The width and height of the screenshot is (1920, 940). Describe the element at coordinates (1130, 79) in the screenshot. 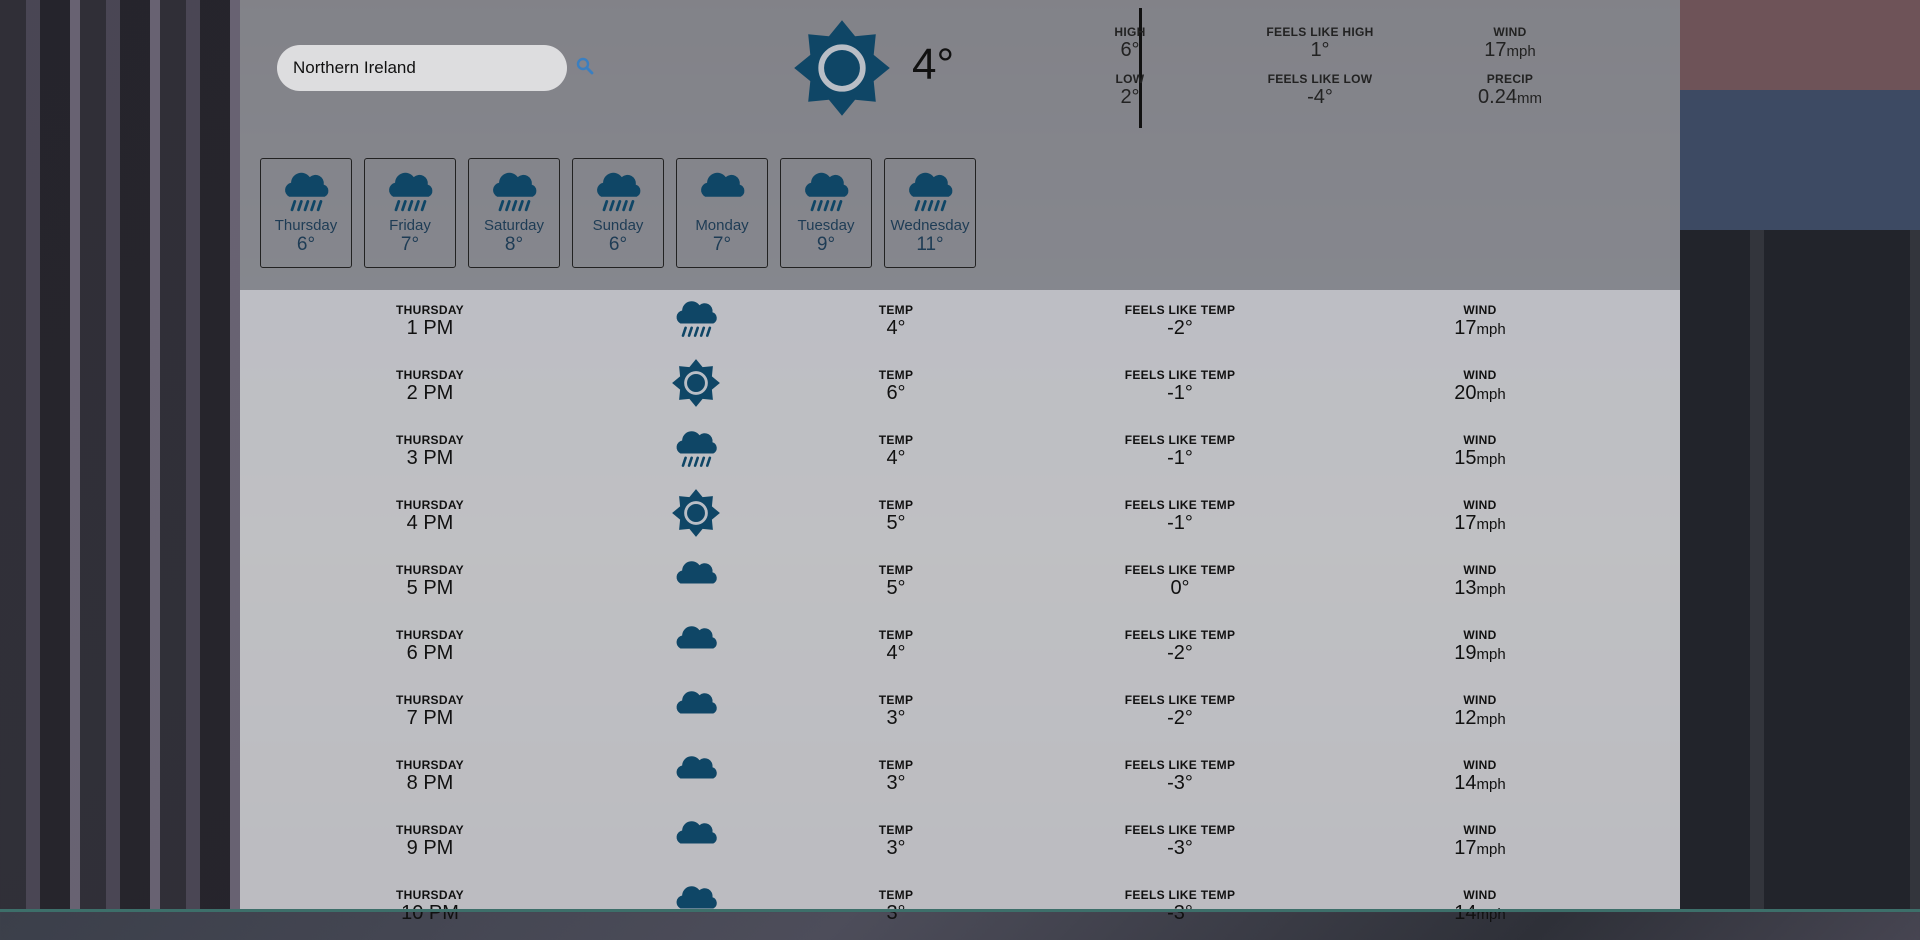

I see `stat-label: LOW` at that location.